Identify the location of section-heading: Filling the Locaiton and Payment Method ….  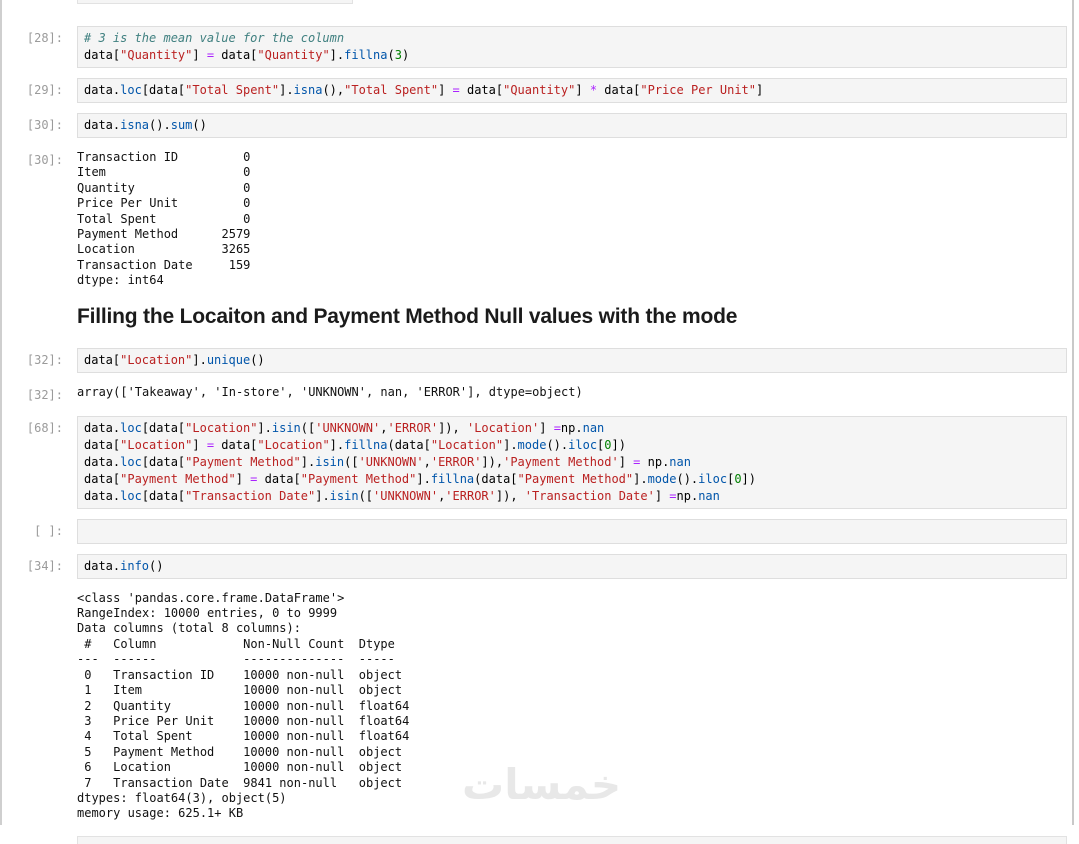
(407, 316).